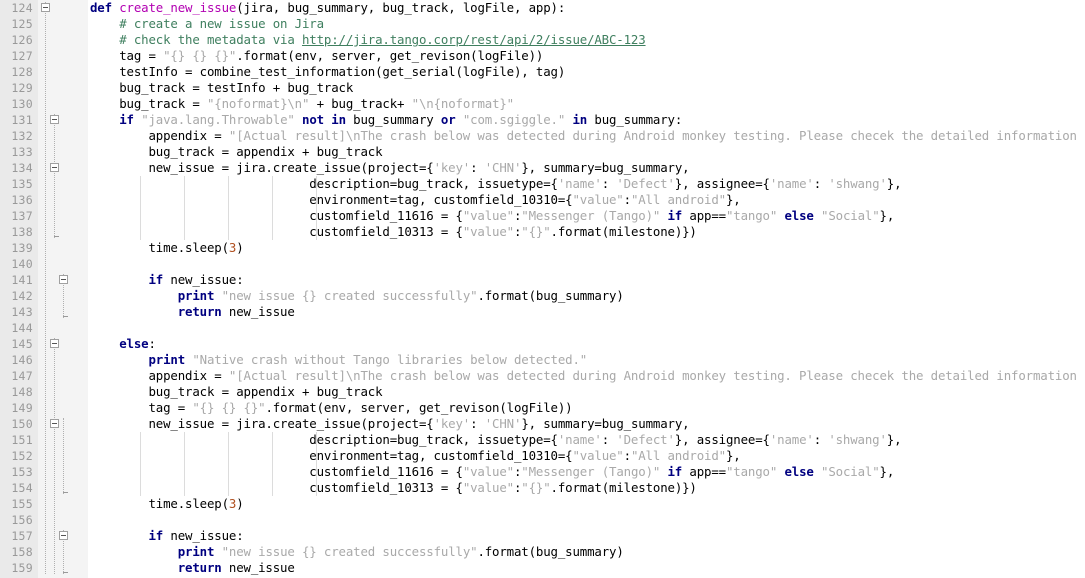 This screenshot has width=1085, height=578. Describe the element at coordinates (799, 471) in the screenshot. I see `token-kw: else` at that location.